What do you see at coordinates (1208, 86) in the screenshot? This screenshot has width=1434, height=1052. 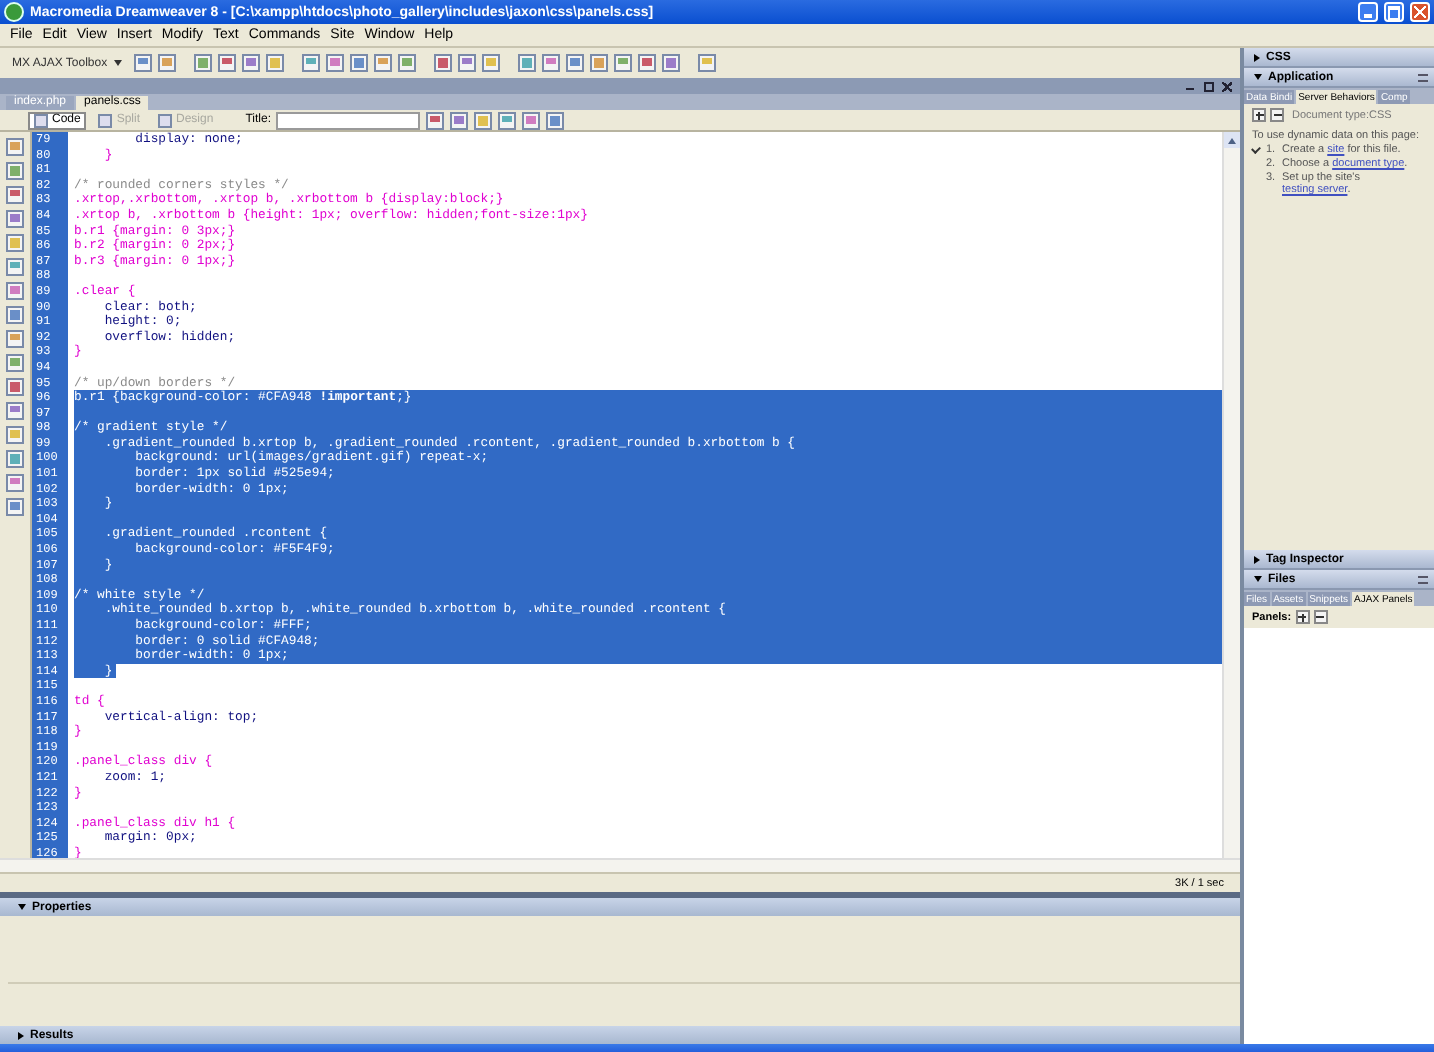 I see `restore-button` at bounding box center [1208, 86].